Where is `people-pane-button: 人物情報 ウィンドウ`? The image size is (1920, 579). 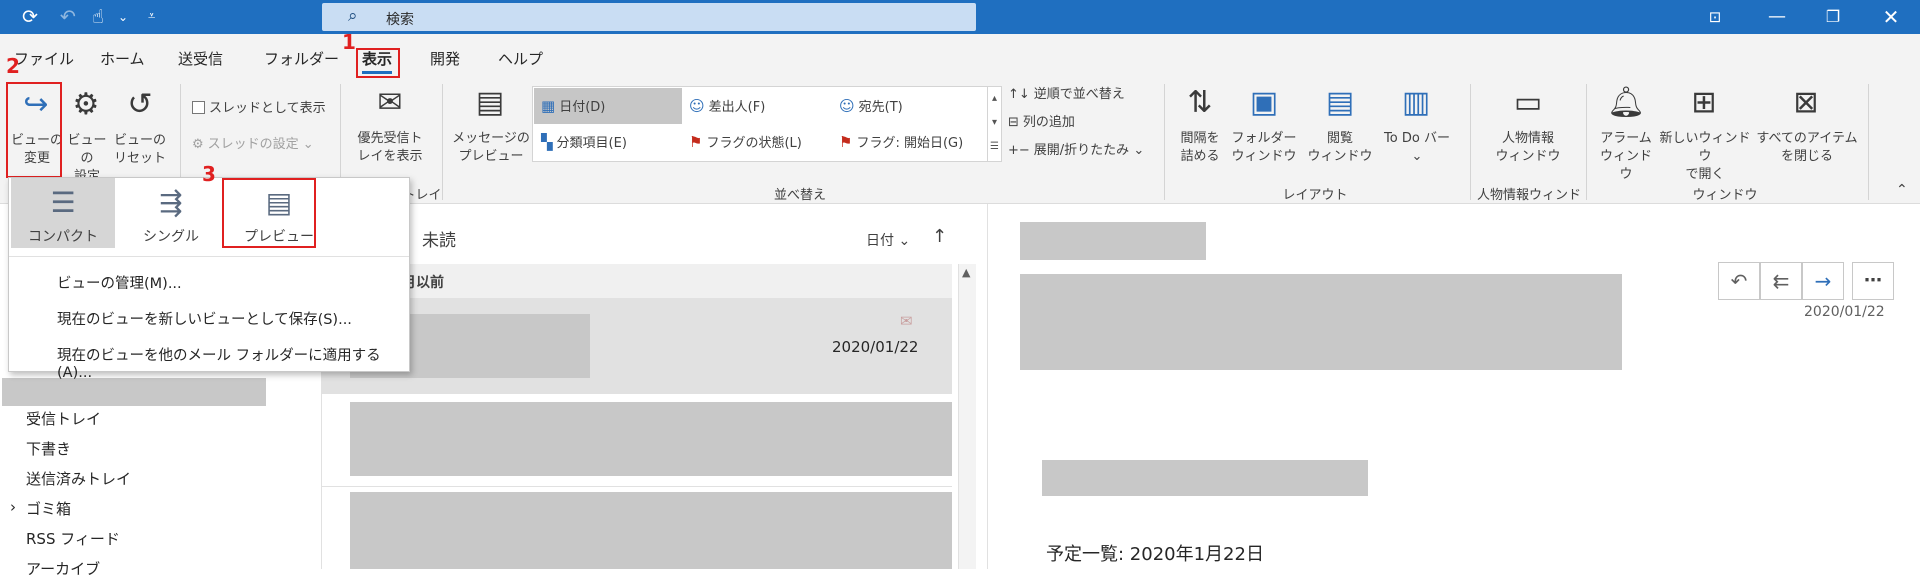
people-pane-button: 人物情報 ウィンドウ is located at coordinates (1528, 148).